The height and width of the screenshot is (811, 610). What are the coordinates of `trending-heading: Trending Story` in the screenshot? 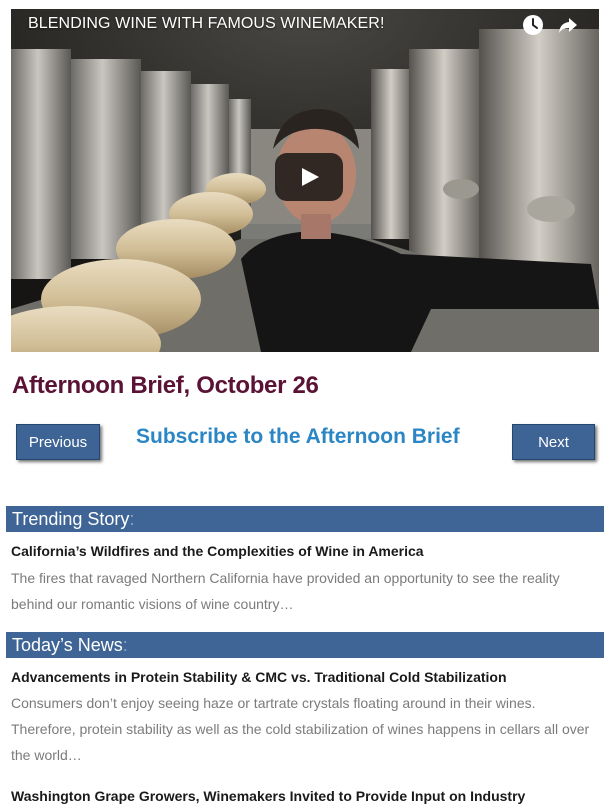 It's located at (71, 519).